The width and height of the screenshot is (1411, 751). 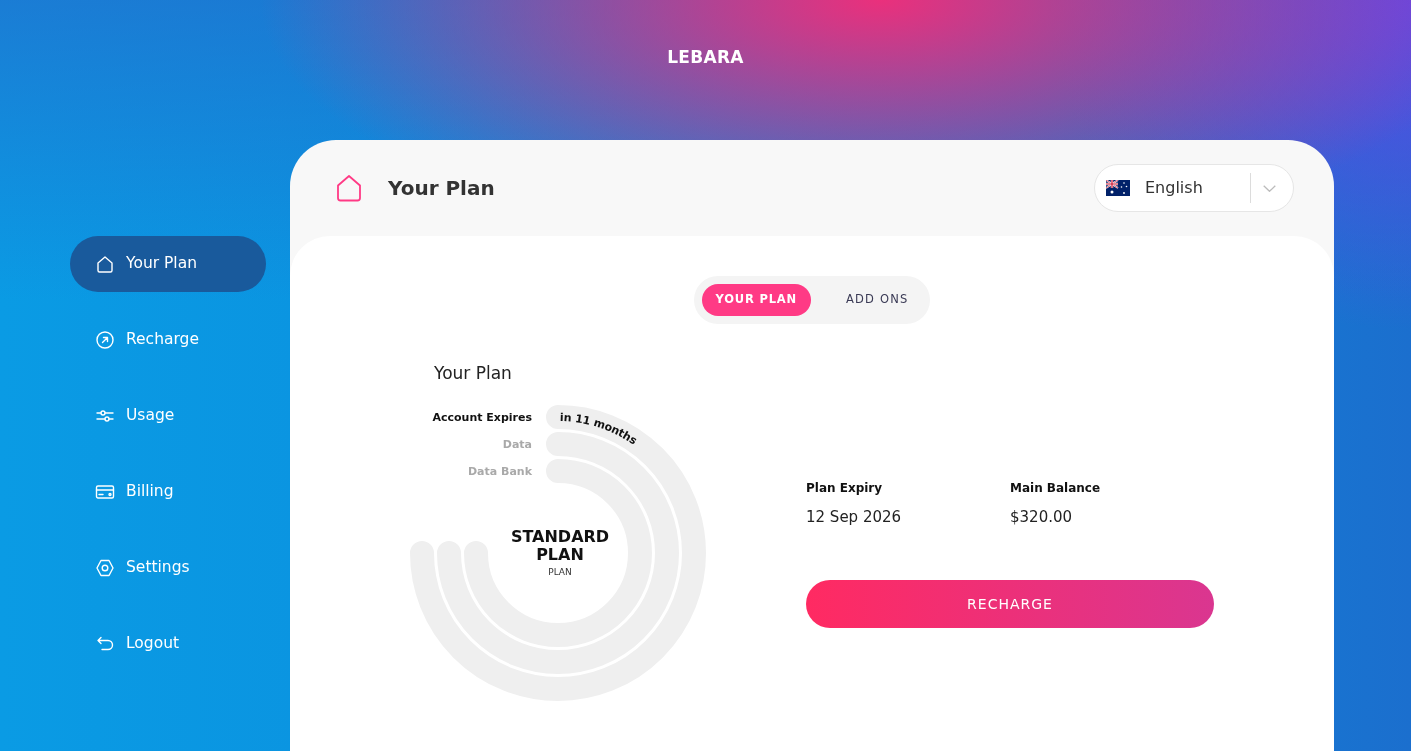 What do you see at coordinates (499, 471) in the screenshot?
I see `ring-label: Data Bank` at bounding box center [499, 471].